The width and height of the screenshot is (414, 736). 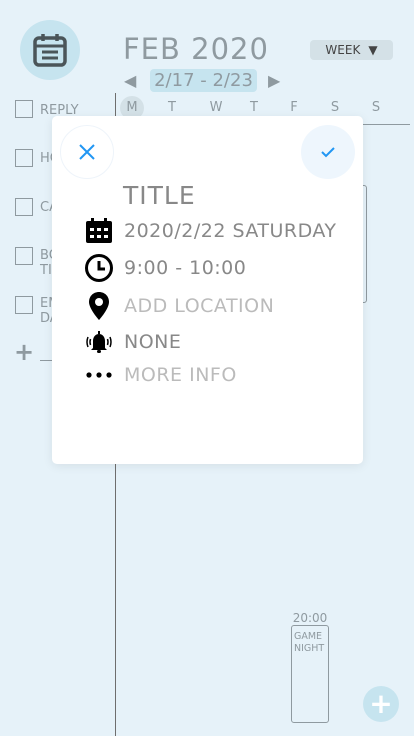 I want to click on header-divider, so click(x=385, y=124).